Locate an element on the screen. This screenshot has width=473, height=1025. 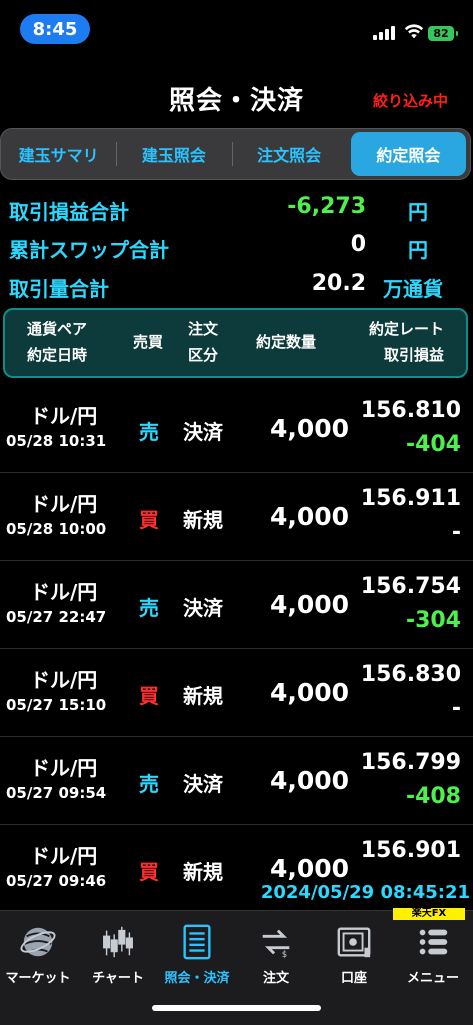
row-rate: 156.830 is located at coordinates (410, 674).